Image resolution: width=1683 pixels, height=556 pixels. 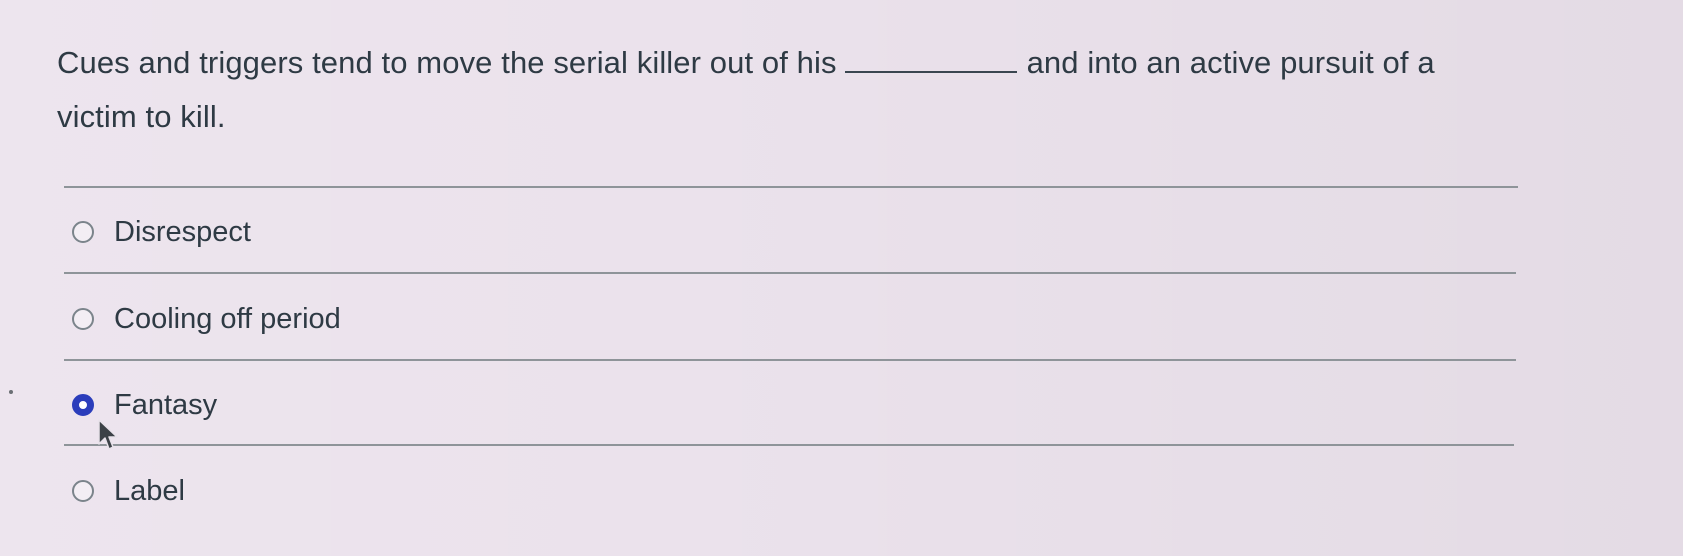 What do you see at coordinates (166, 404) in the screenshot?
I see `answer-label: Fantasy` at bounding box center [166, 404].